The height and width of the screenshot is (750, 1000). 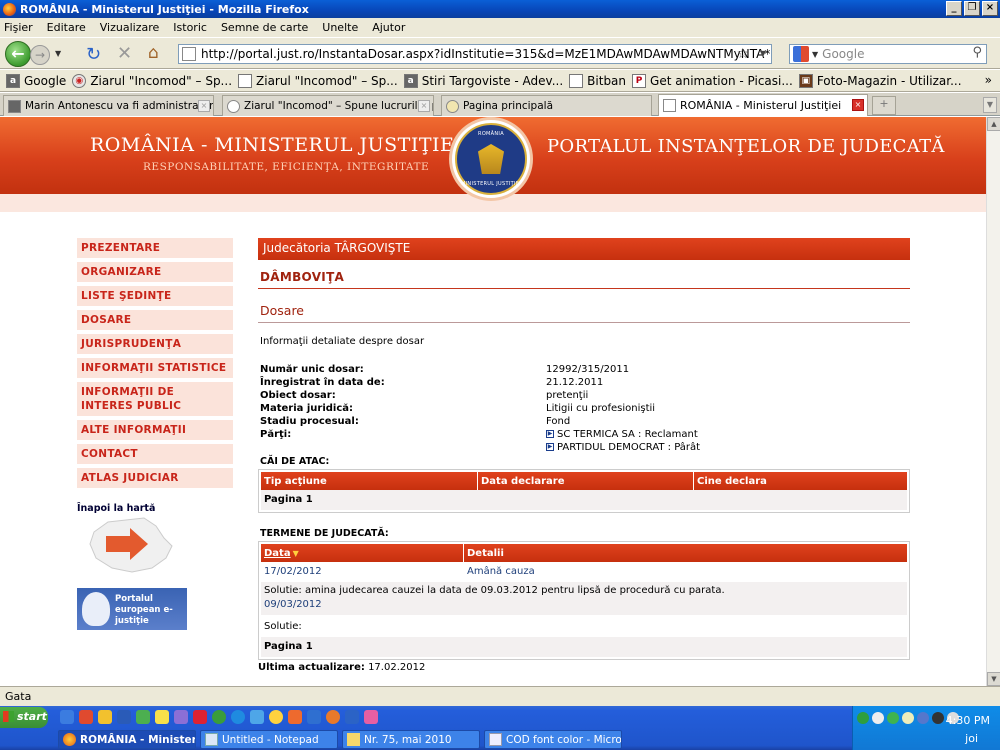 What do you see at coordinates (155, 272) in the screenshot?
I see `sidebar-item-organizare: ORGANIZARE` at bounding box center [155, 272].